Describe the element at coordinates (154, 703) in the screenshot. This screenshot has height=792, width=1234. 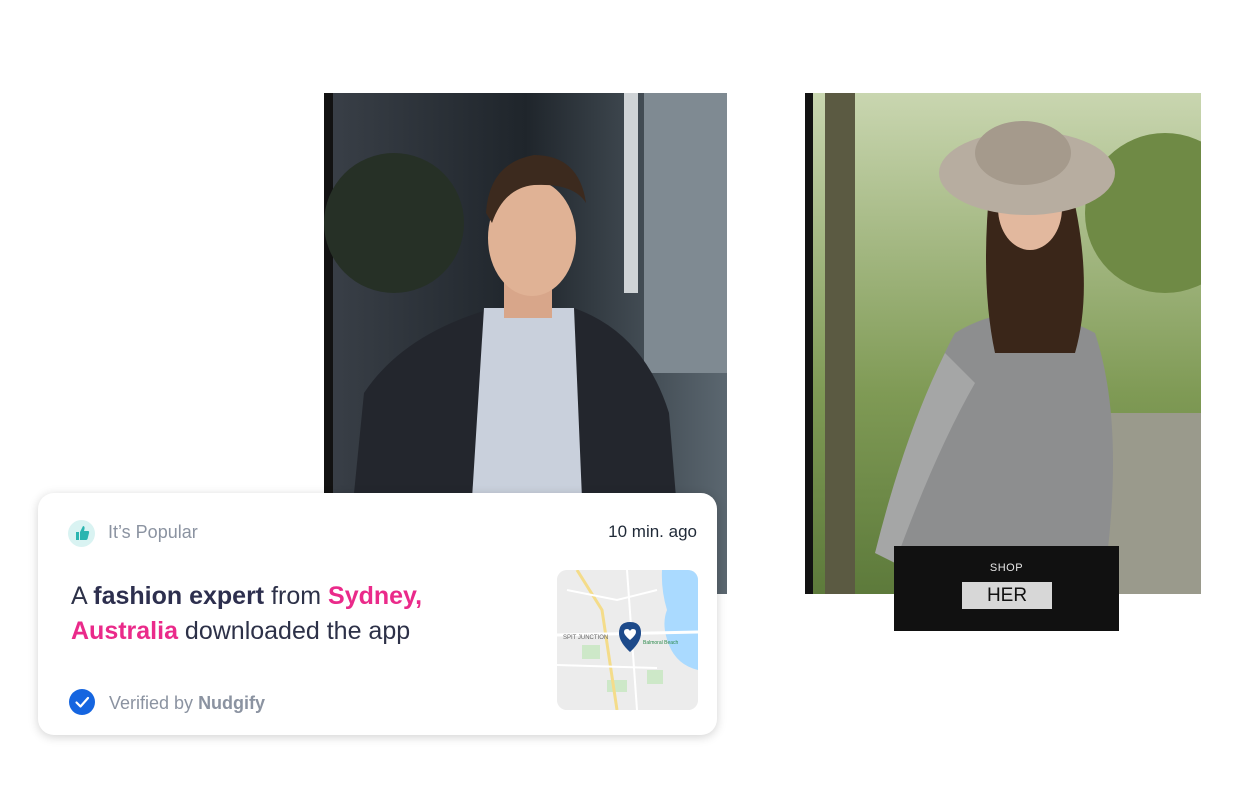
I see `verified-prefix: Verified by` at that location.